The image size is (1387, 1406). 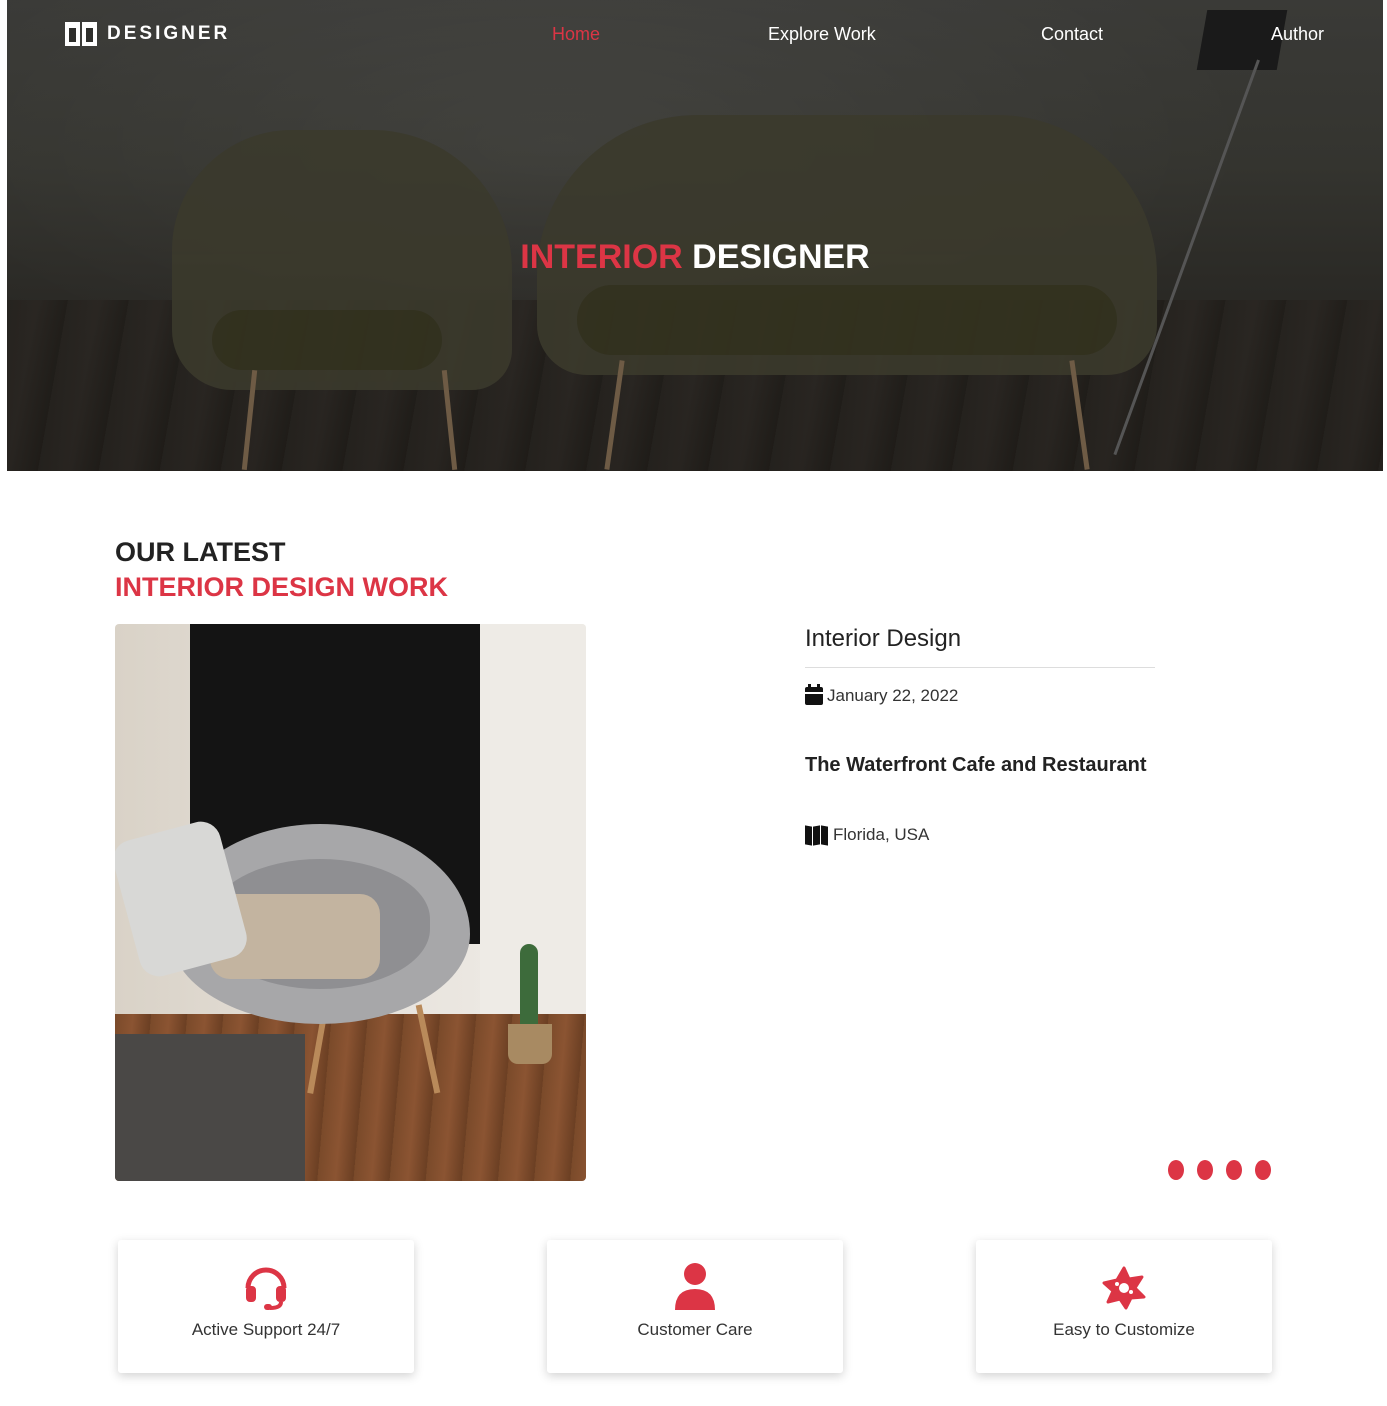 I want to click on coffee-table, so click(x=210, y=1107).